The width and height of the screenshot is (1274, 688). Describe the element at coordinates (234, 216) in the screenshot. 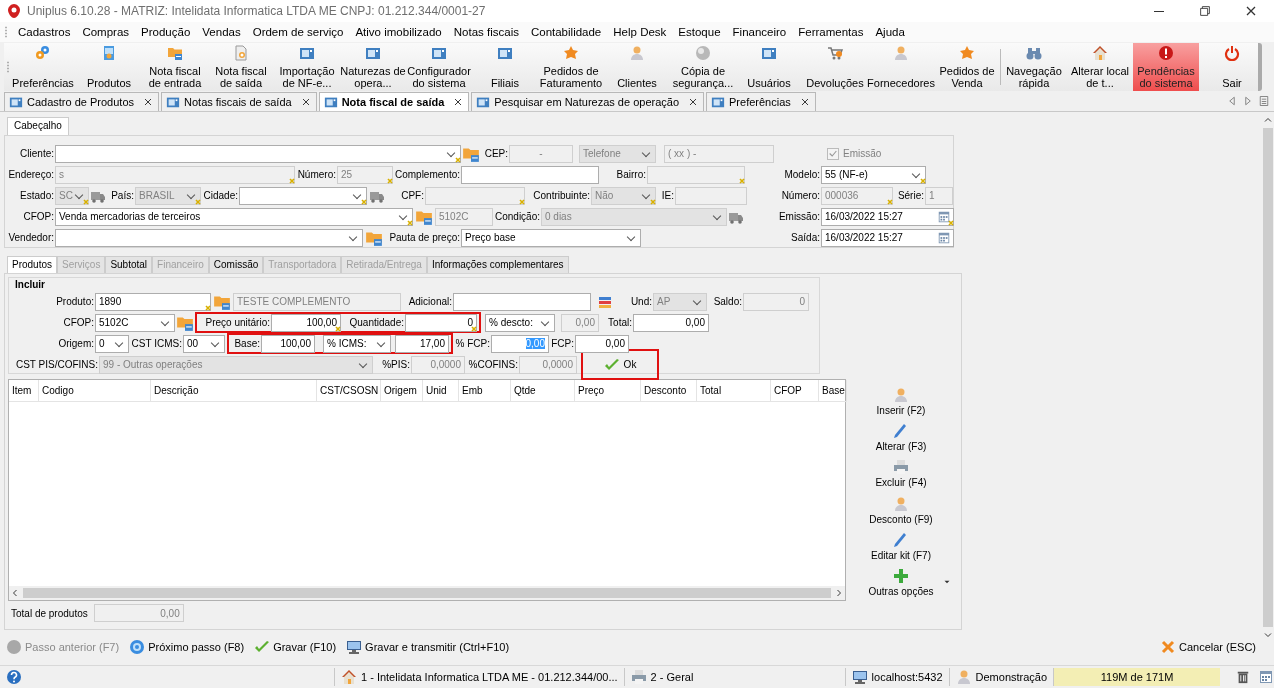

I see `cfop-dropdown: Venda mercadorias de terceiros` at that location.